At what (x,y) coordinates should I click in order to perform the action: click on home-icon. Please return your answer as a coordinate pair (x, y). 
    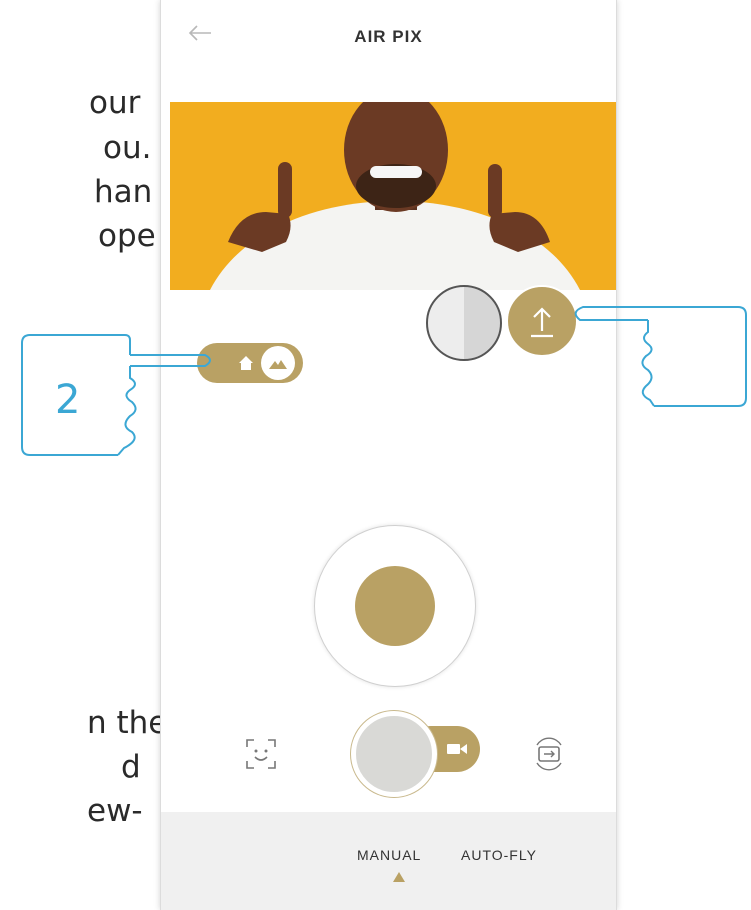
    Looking at the image, I should click on (246, 363).